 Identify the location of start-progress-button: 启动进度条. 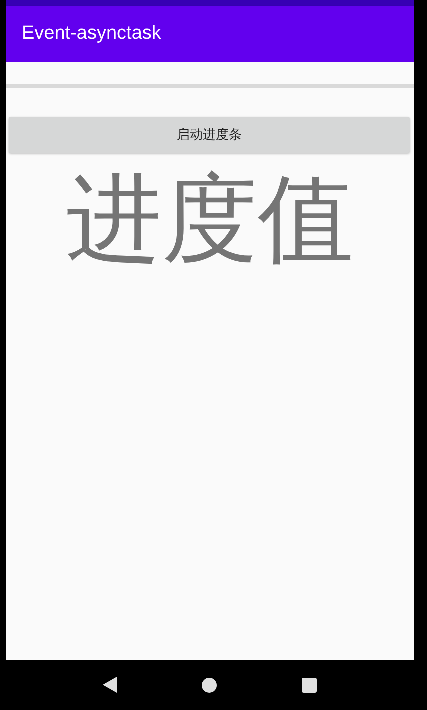
(209, 135).